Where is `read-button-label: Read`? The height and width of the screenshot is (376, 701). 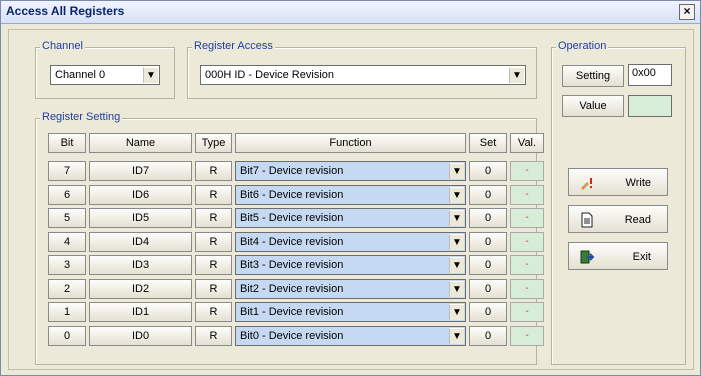
read-button-label: Read is located at coordinates (637, 220).